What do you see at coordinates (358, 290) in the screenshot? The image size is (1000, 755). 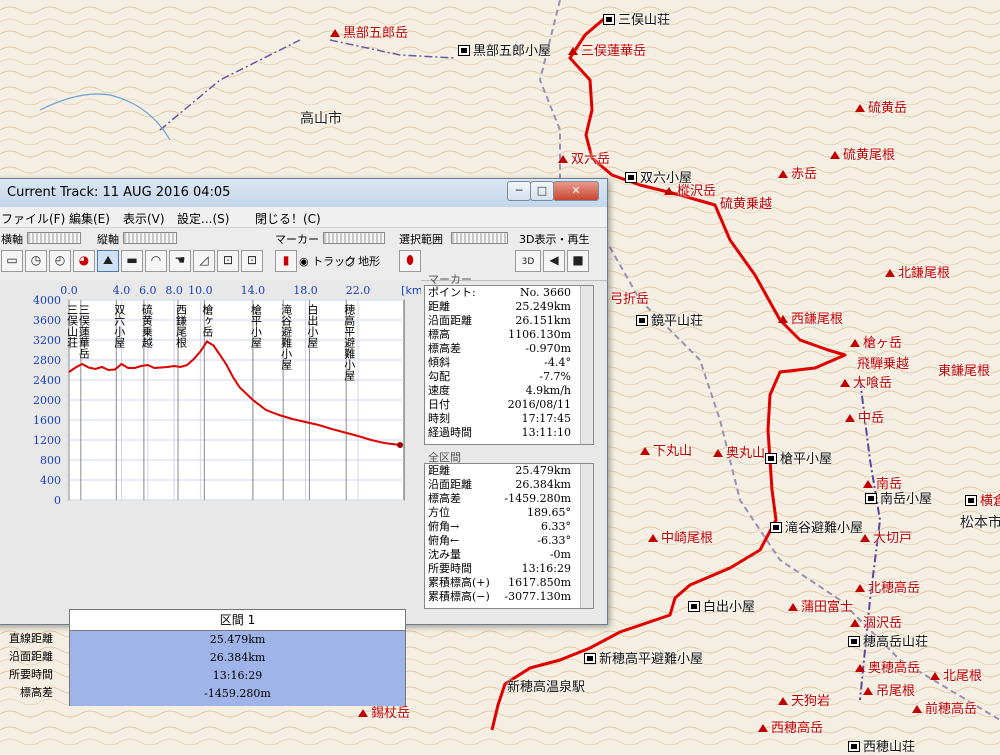 I see `x-tick-label: 22.0` at bounding box center [358, 290].